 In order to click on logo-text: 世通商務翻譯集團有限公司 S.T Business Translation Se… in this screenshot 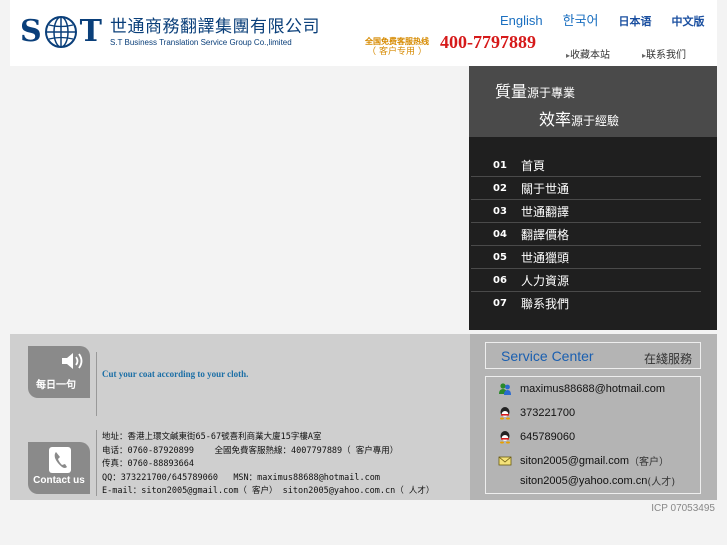, I will do `click(215, 32)`.